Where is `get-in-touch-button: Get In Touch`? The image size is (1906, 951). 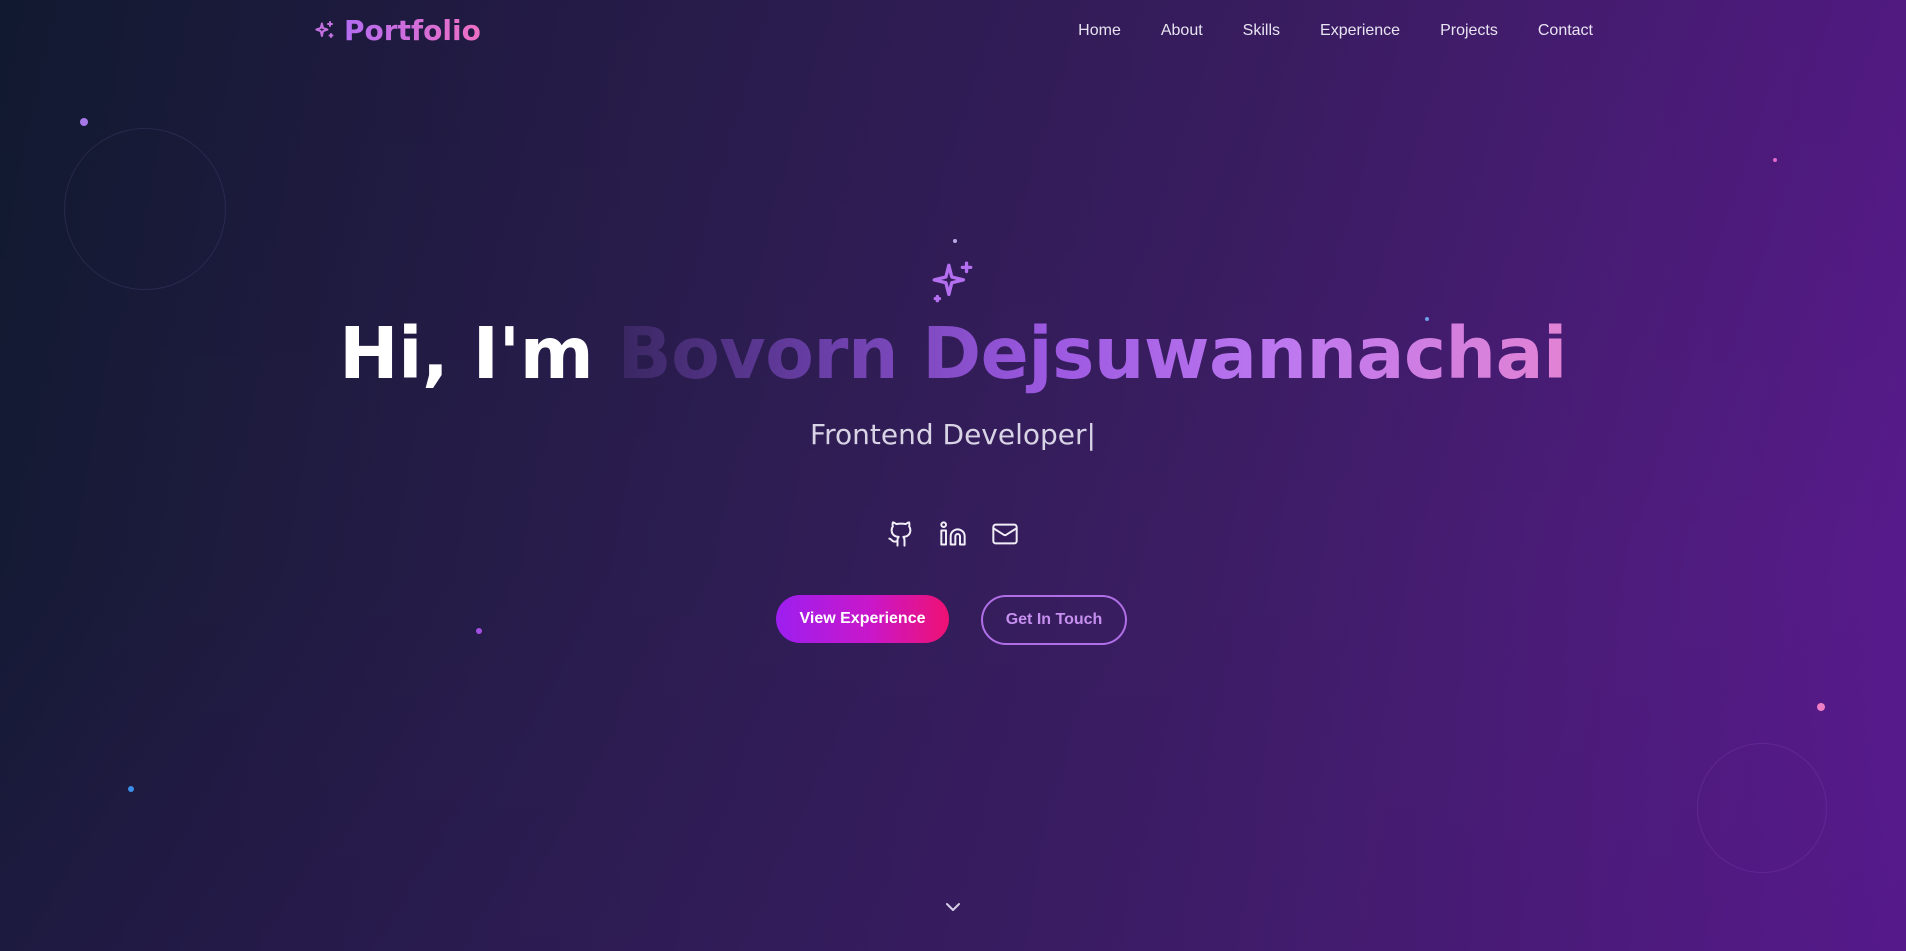
get-in-touch-button: Get In Touch is located at coordinates (1054, 620).